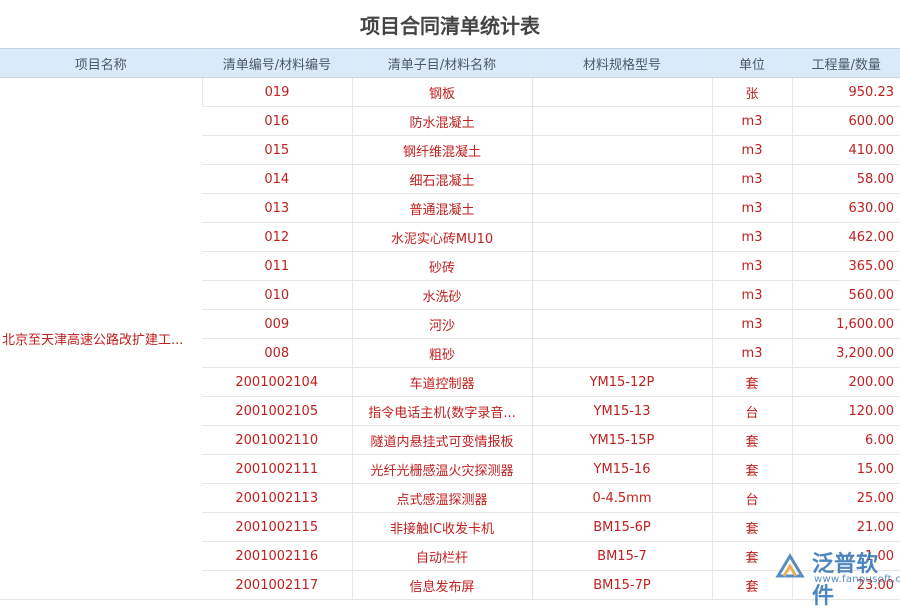 The image size is (900, 610). Describe the element at coordinates (276, 92) in the screenshot. I see `cell-code: 019` at that location.